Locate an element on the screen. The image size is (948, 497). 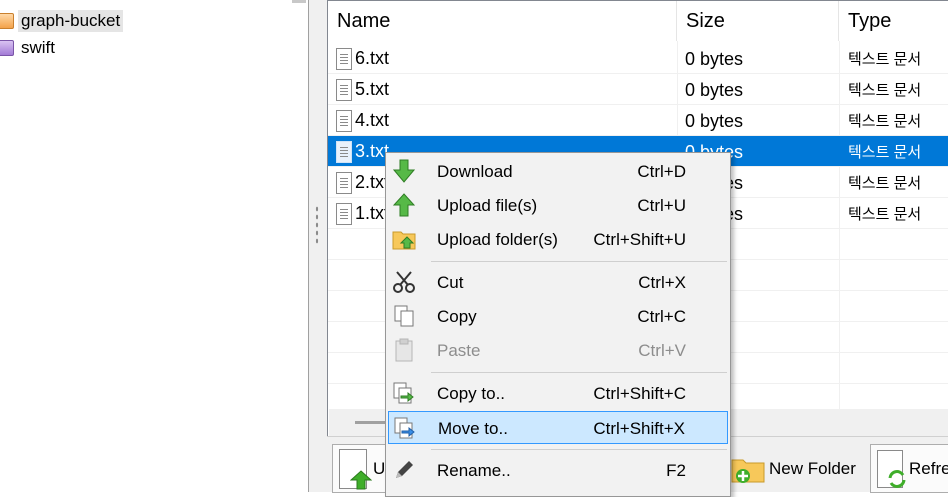
file-row: 5.txt 0 bytes 텍스트 문서 is located at coordinates (638, 89).